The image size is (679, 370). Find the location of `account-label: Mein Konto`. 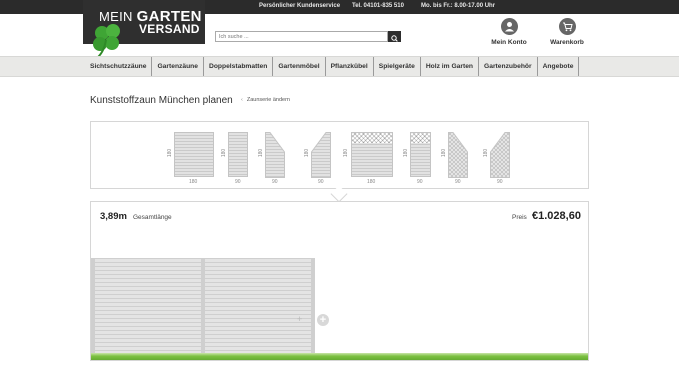

account-label: Mein Konto is located at coordinates (509, 42).